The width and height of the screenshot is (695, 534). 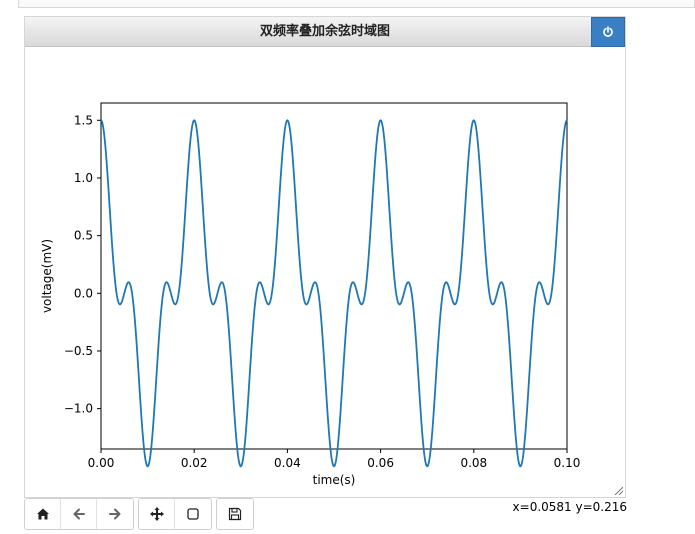 I want to click on forward-arrow-icon, so click(x=115, y=514).